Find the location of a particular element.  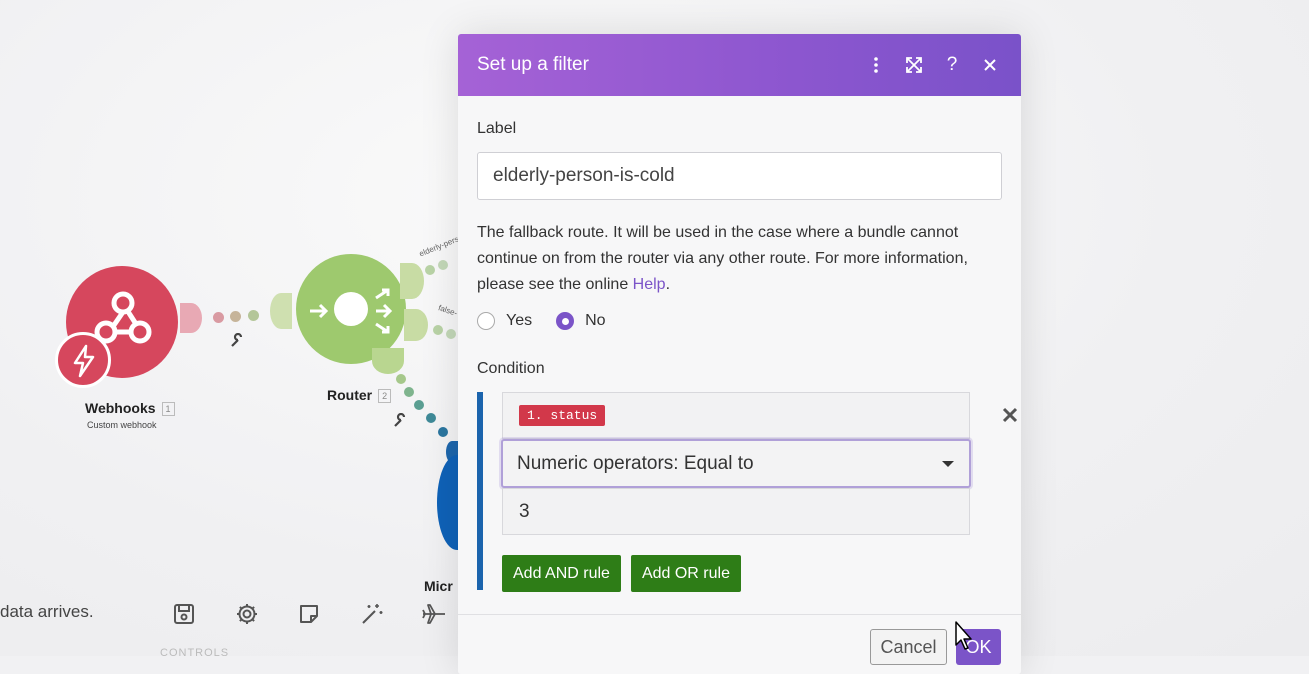

condition-group-bar is located at coordinates (480, 491).